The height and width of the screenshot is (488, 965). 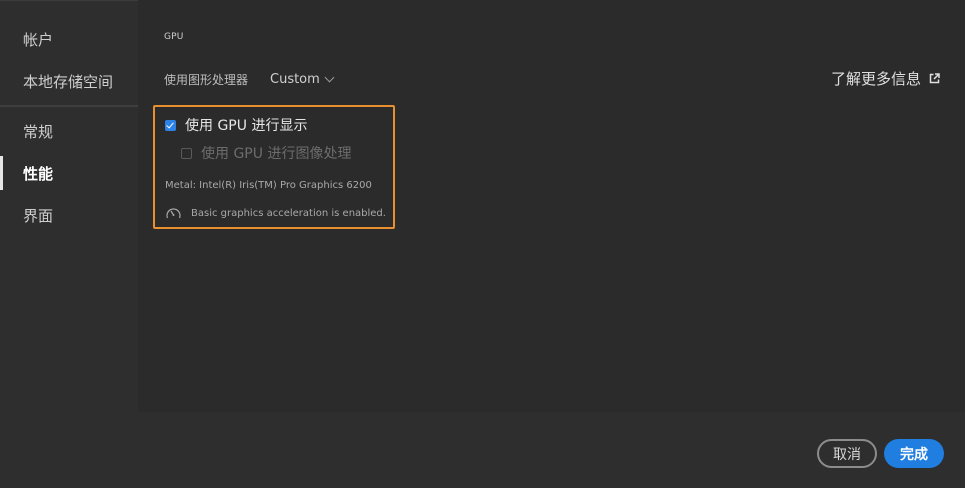 I want to click on use-gpu-image-processing-label: 使用 GPU 进行图像处理, so click(x=276, y=154).